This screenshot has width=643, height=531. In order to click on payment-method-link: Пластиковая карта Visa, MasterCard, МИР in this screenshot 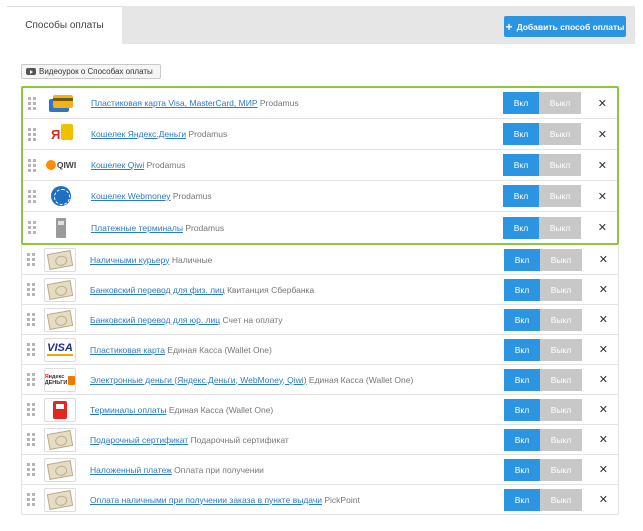, I will do `click(174, 103)`.